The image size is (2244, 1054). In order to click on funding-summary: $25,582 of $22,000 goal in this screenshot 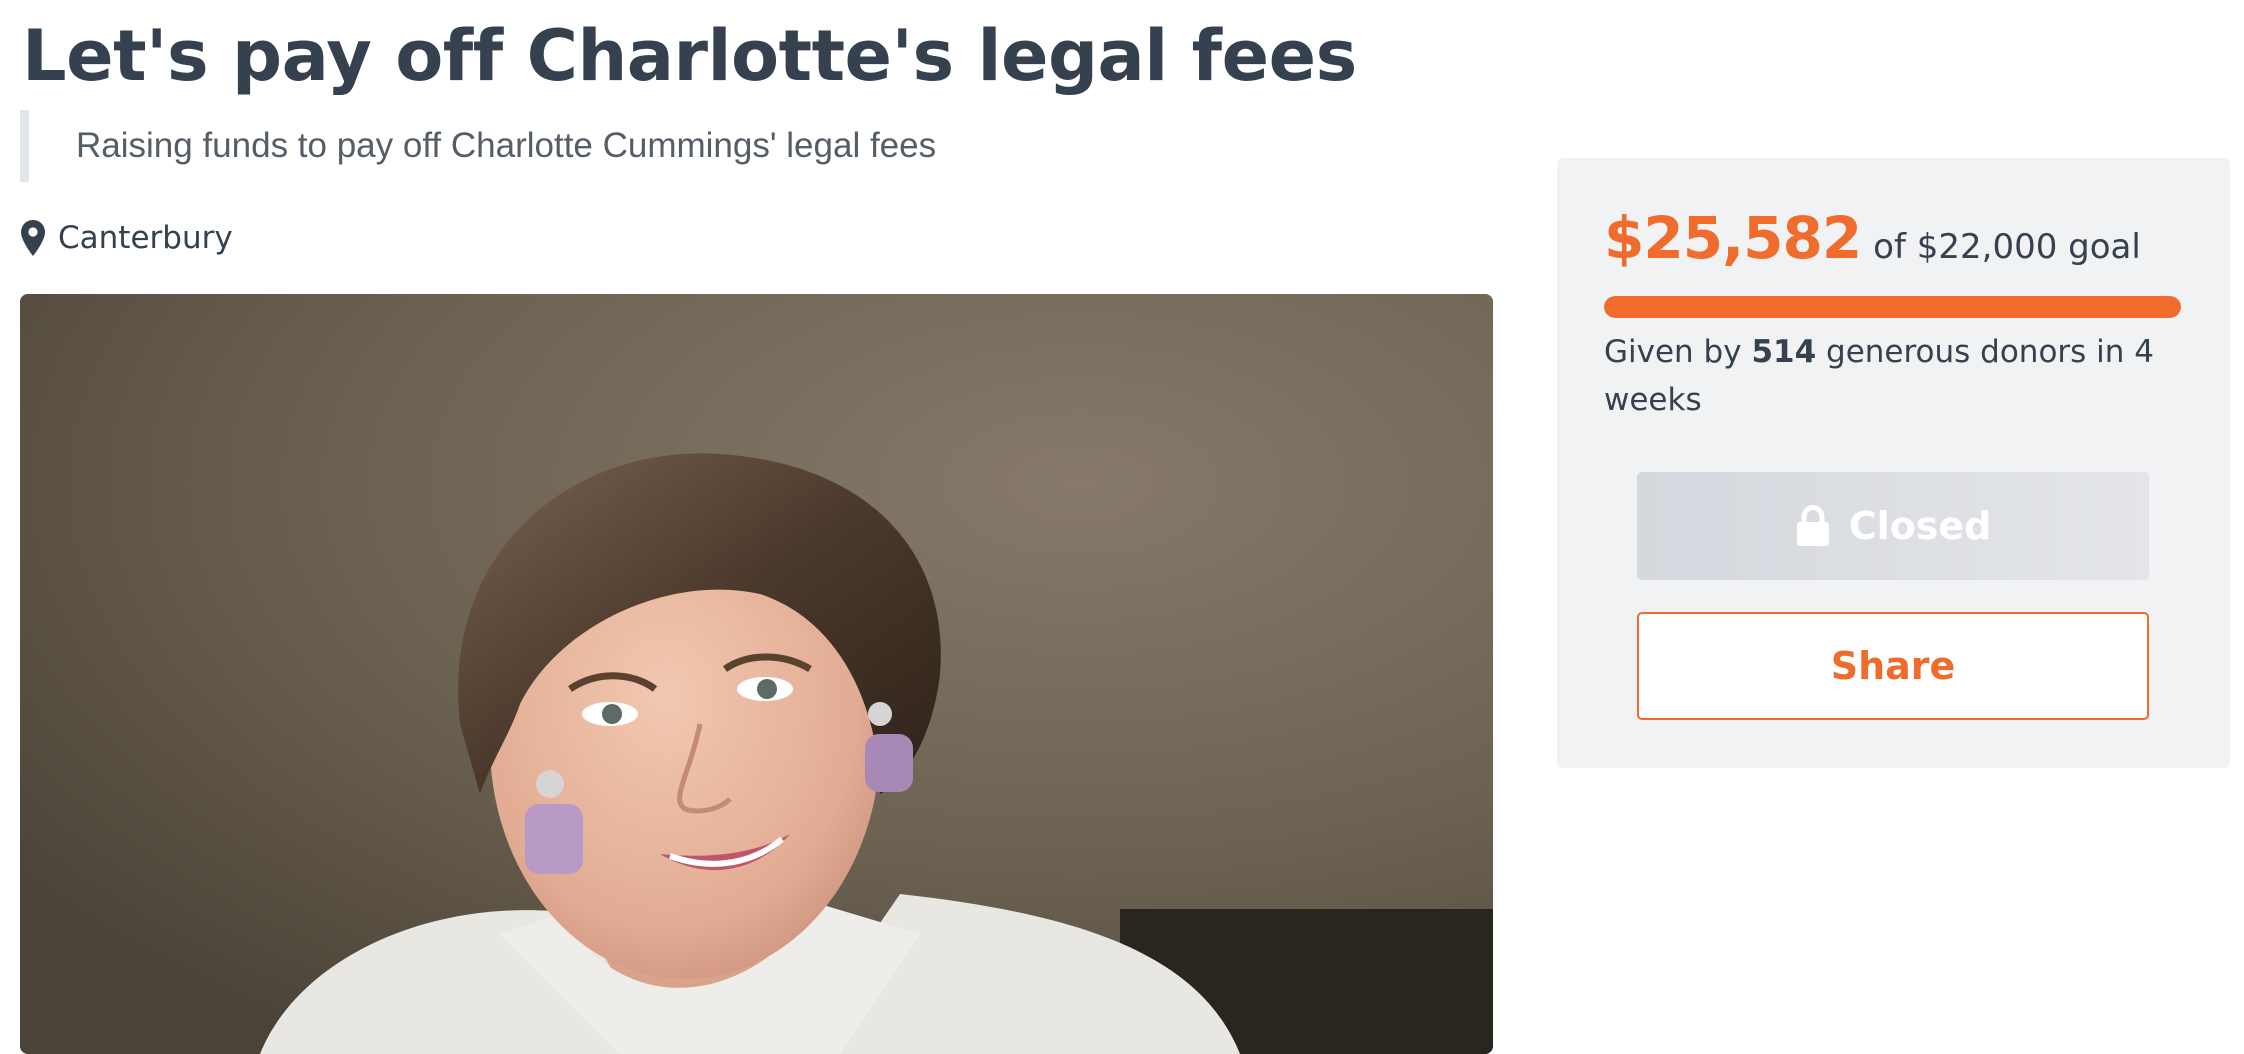, I will do `click(1872, 238)`.